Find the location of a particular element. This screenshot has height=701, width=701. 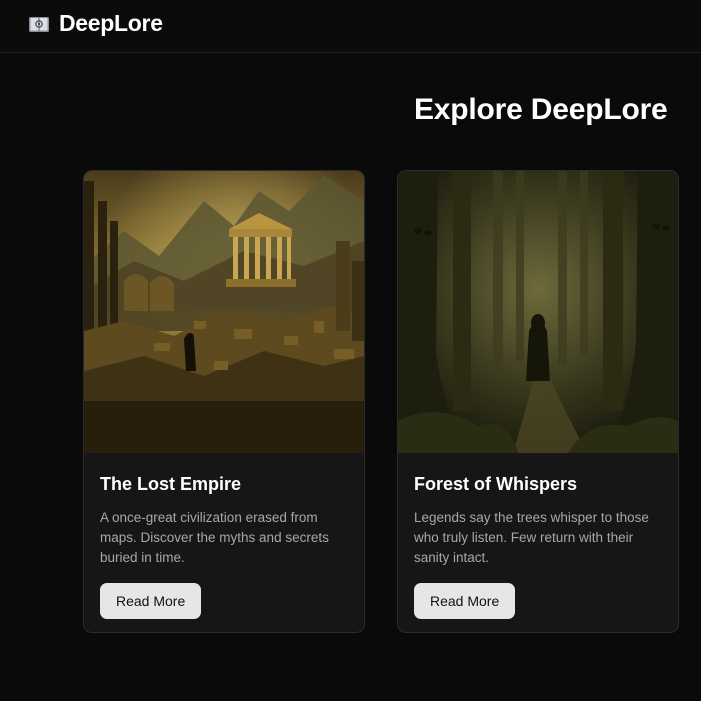

card-title: The Lost Empire is located at coordinates (171, 484).